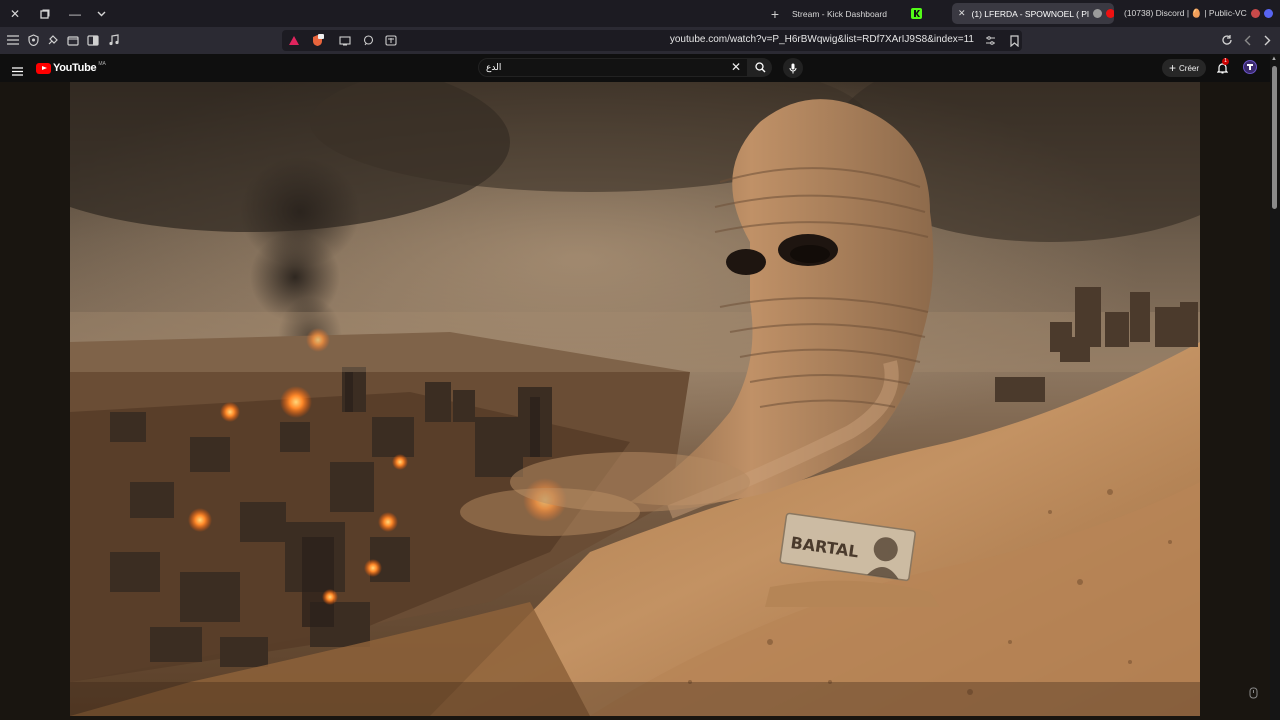 Image resolution: width=1280 pixels, height=720 pixels. What do you see at coordinates (93, 40) in the screenshot?
I see `sidebar-icon` at bounding box center [93, 40].